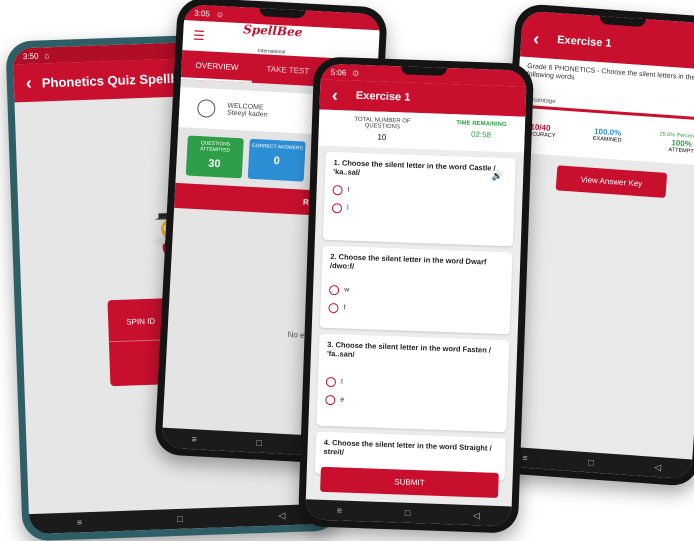 The image size is (694, 541). Describe the element at coordinates (409, 482) in the screenshot. I see `submit-button: SUBMIT` at that location.